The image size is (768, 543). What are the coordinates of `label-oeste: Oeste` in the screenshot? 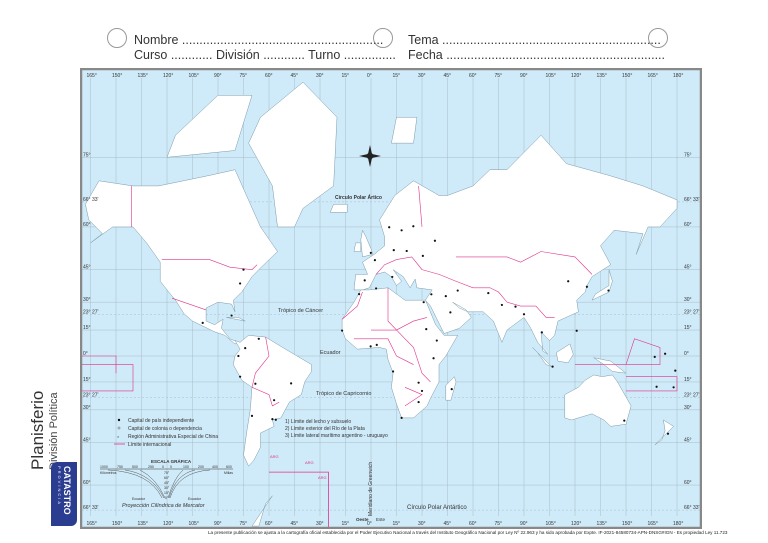 It's located at (362, 519).